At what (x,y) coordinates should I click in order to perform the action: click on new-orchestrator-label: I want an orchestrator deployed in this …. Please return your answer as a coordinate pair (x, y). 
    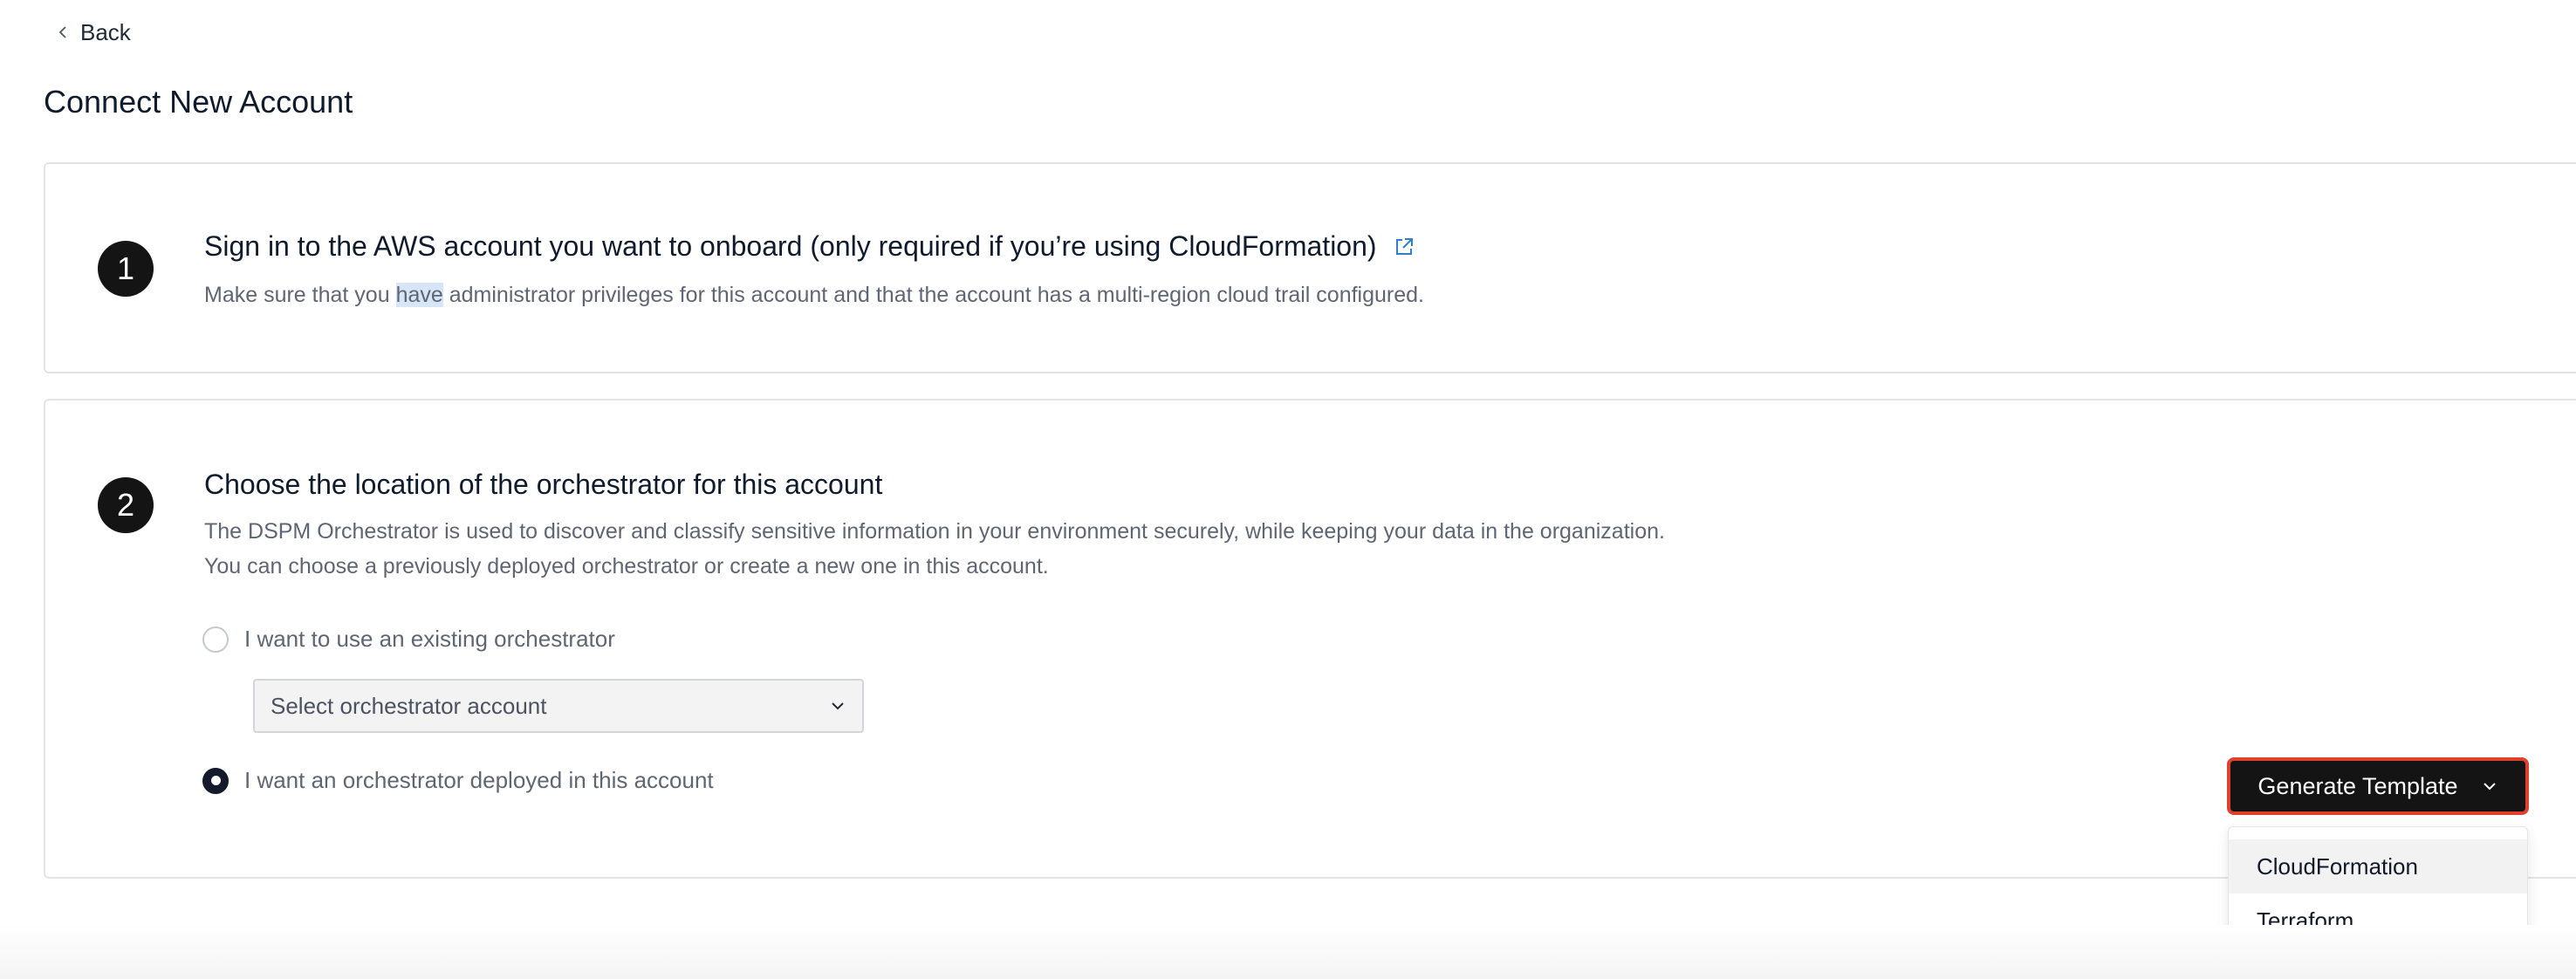
    Looking at the image, I should click on (479, 780).